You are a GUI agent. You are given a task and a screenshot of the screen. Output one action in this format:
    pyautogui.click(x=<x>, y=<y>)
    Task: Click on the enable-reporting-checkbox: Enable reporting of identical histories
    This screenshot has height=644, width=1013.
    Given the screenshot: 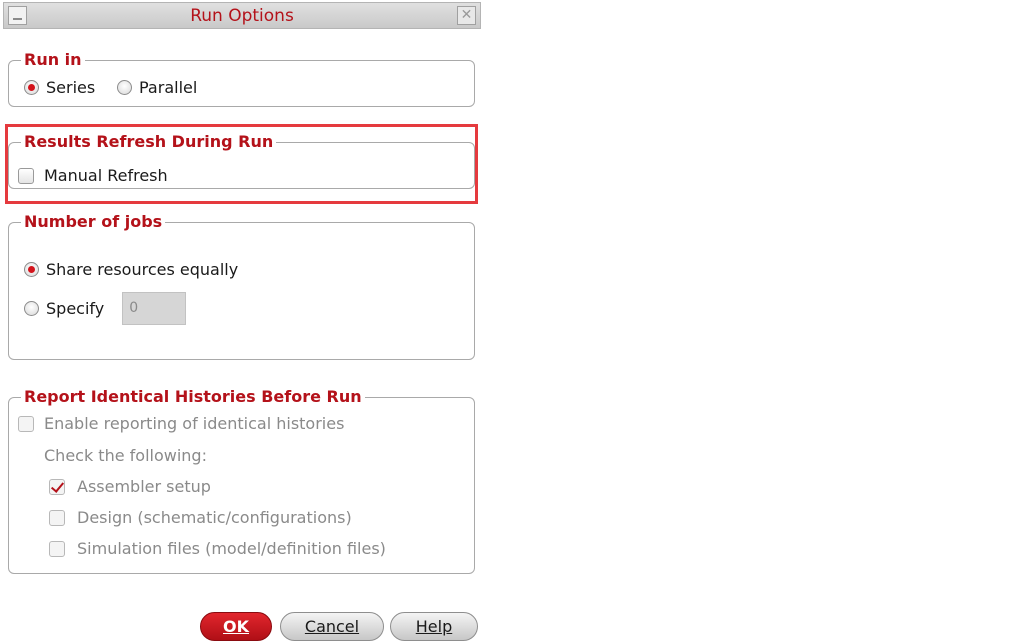 What is the action you would take?
    pyautogui.click(x=181, y=423)
    